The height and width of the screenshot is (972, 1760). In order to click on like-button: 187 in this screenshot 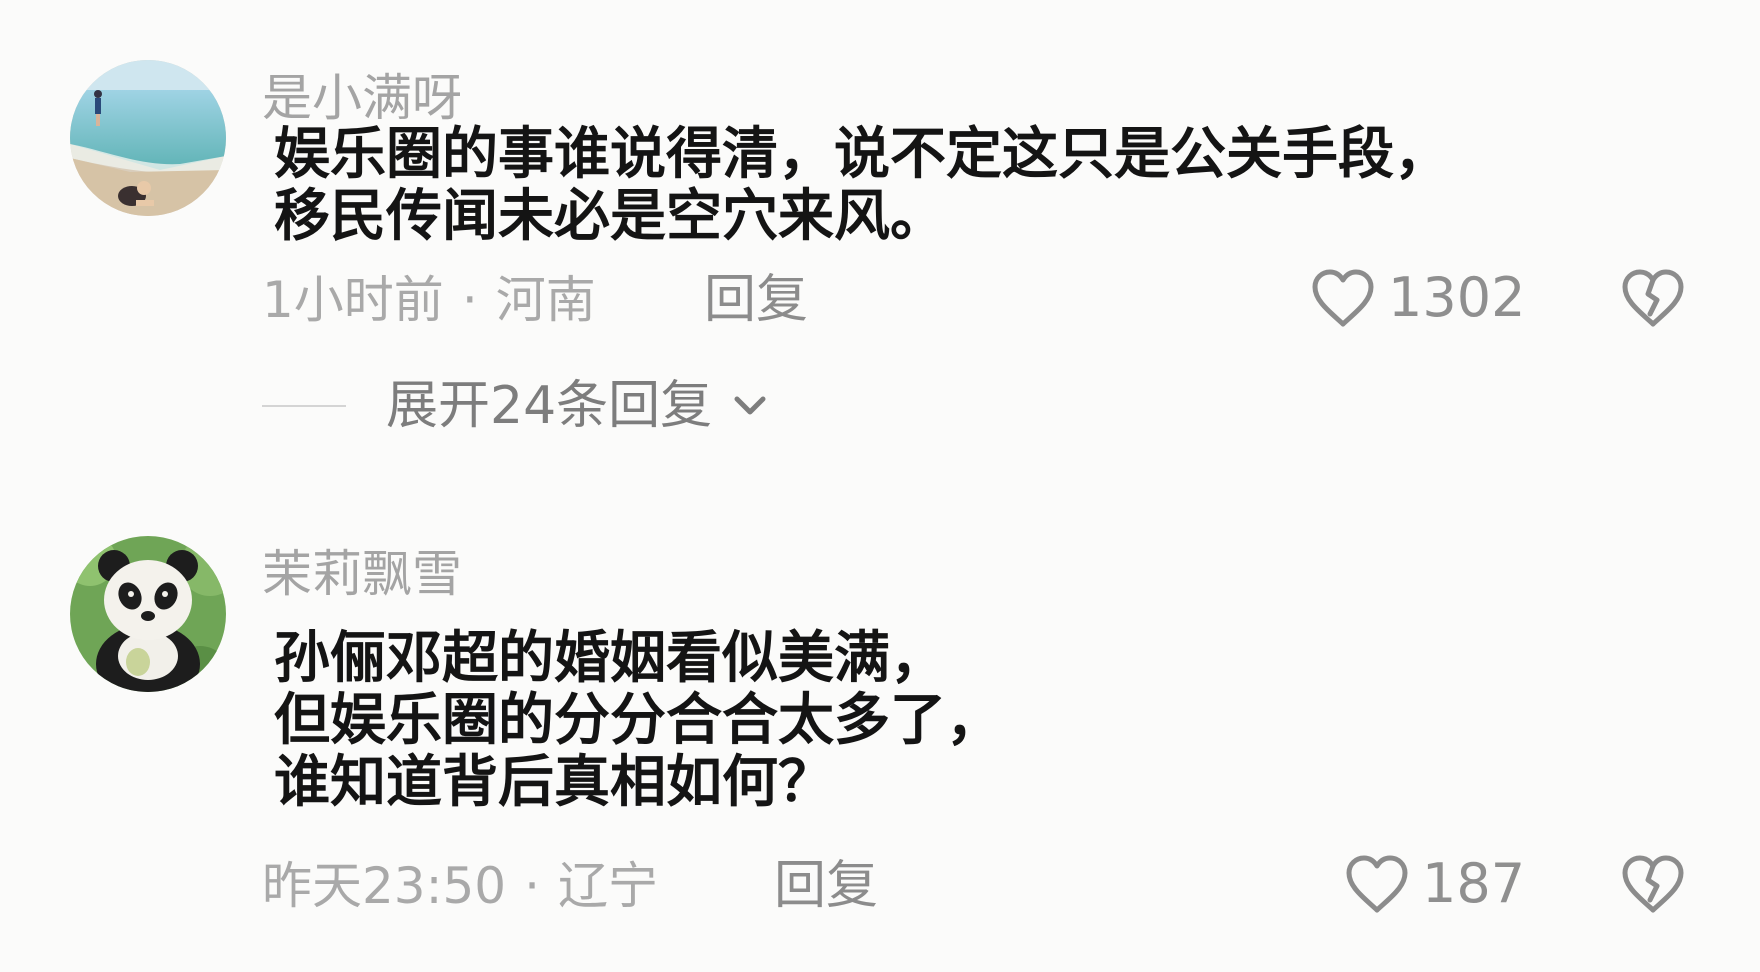, I will do `click(1434, 884)`.